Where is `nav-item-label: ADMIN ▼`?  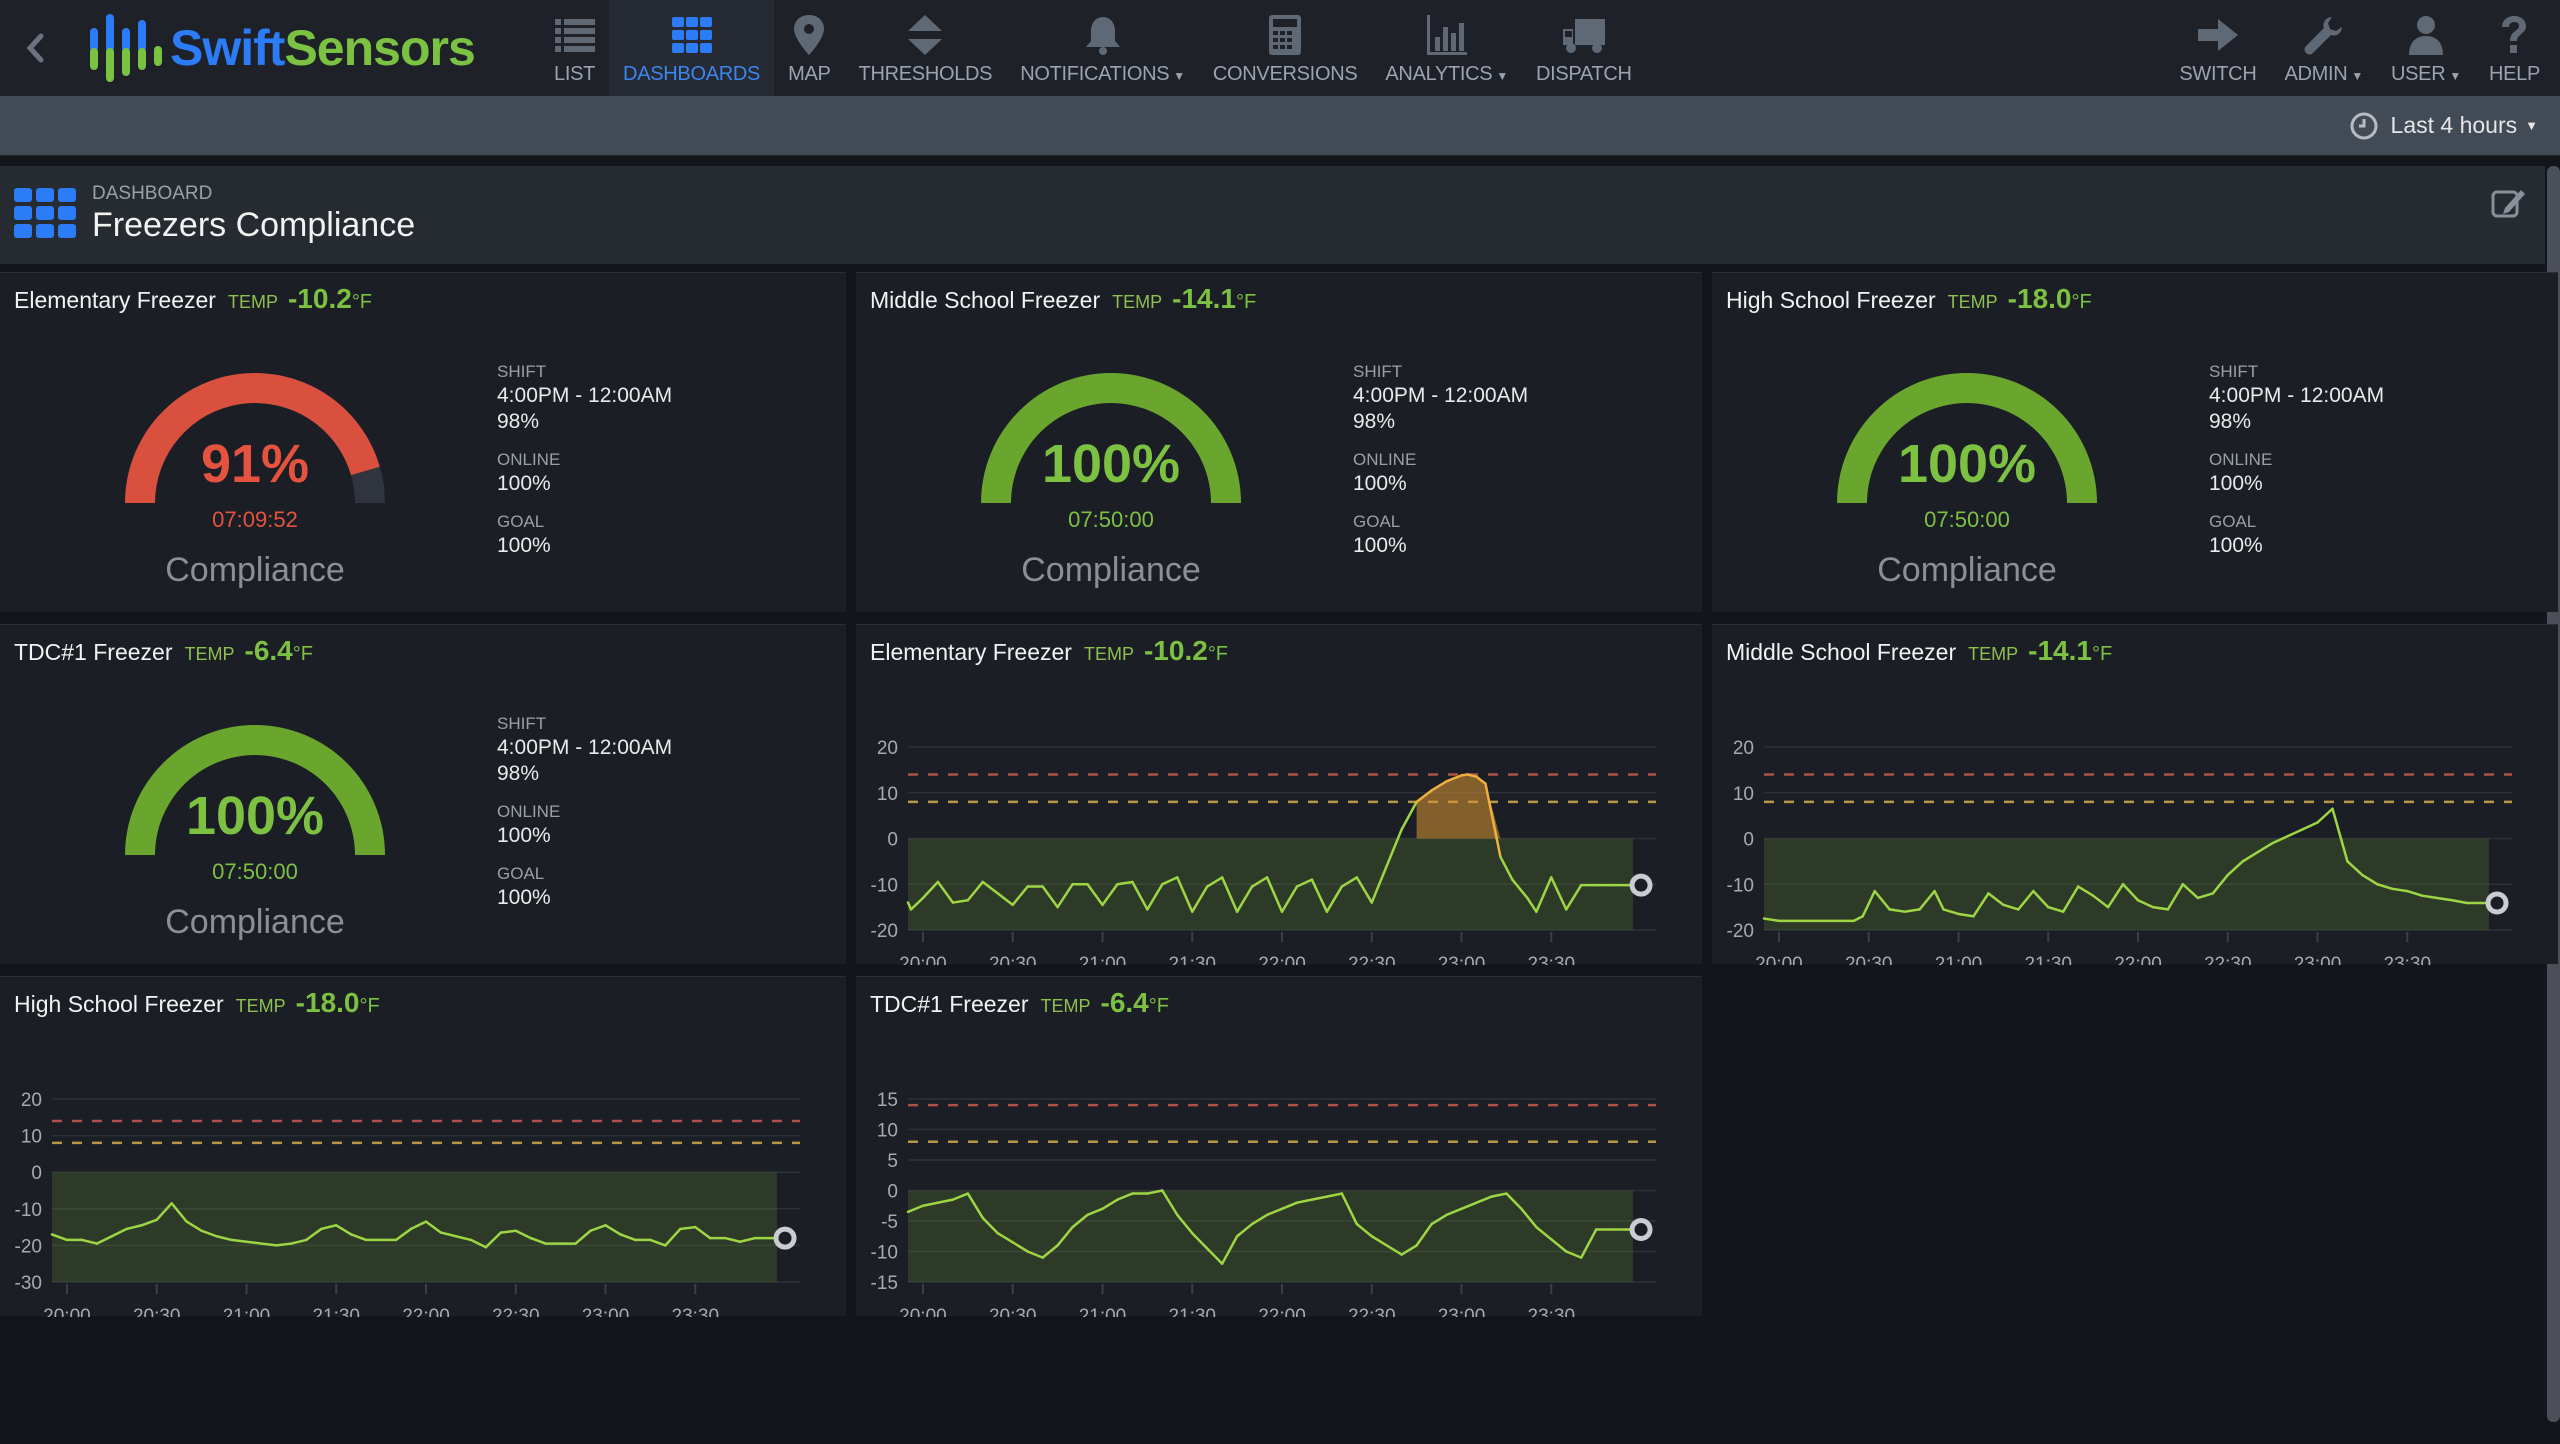 nav-item-label: ADMIN ▼ is located at coordinates (2323, 74).